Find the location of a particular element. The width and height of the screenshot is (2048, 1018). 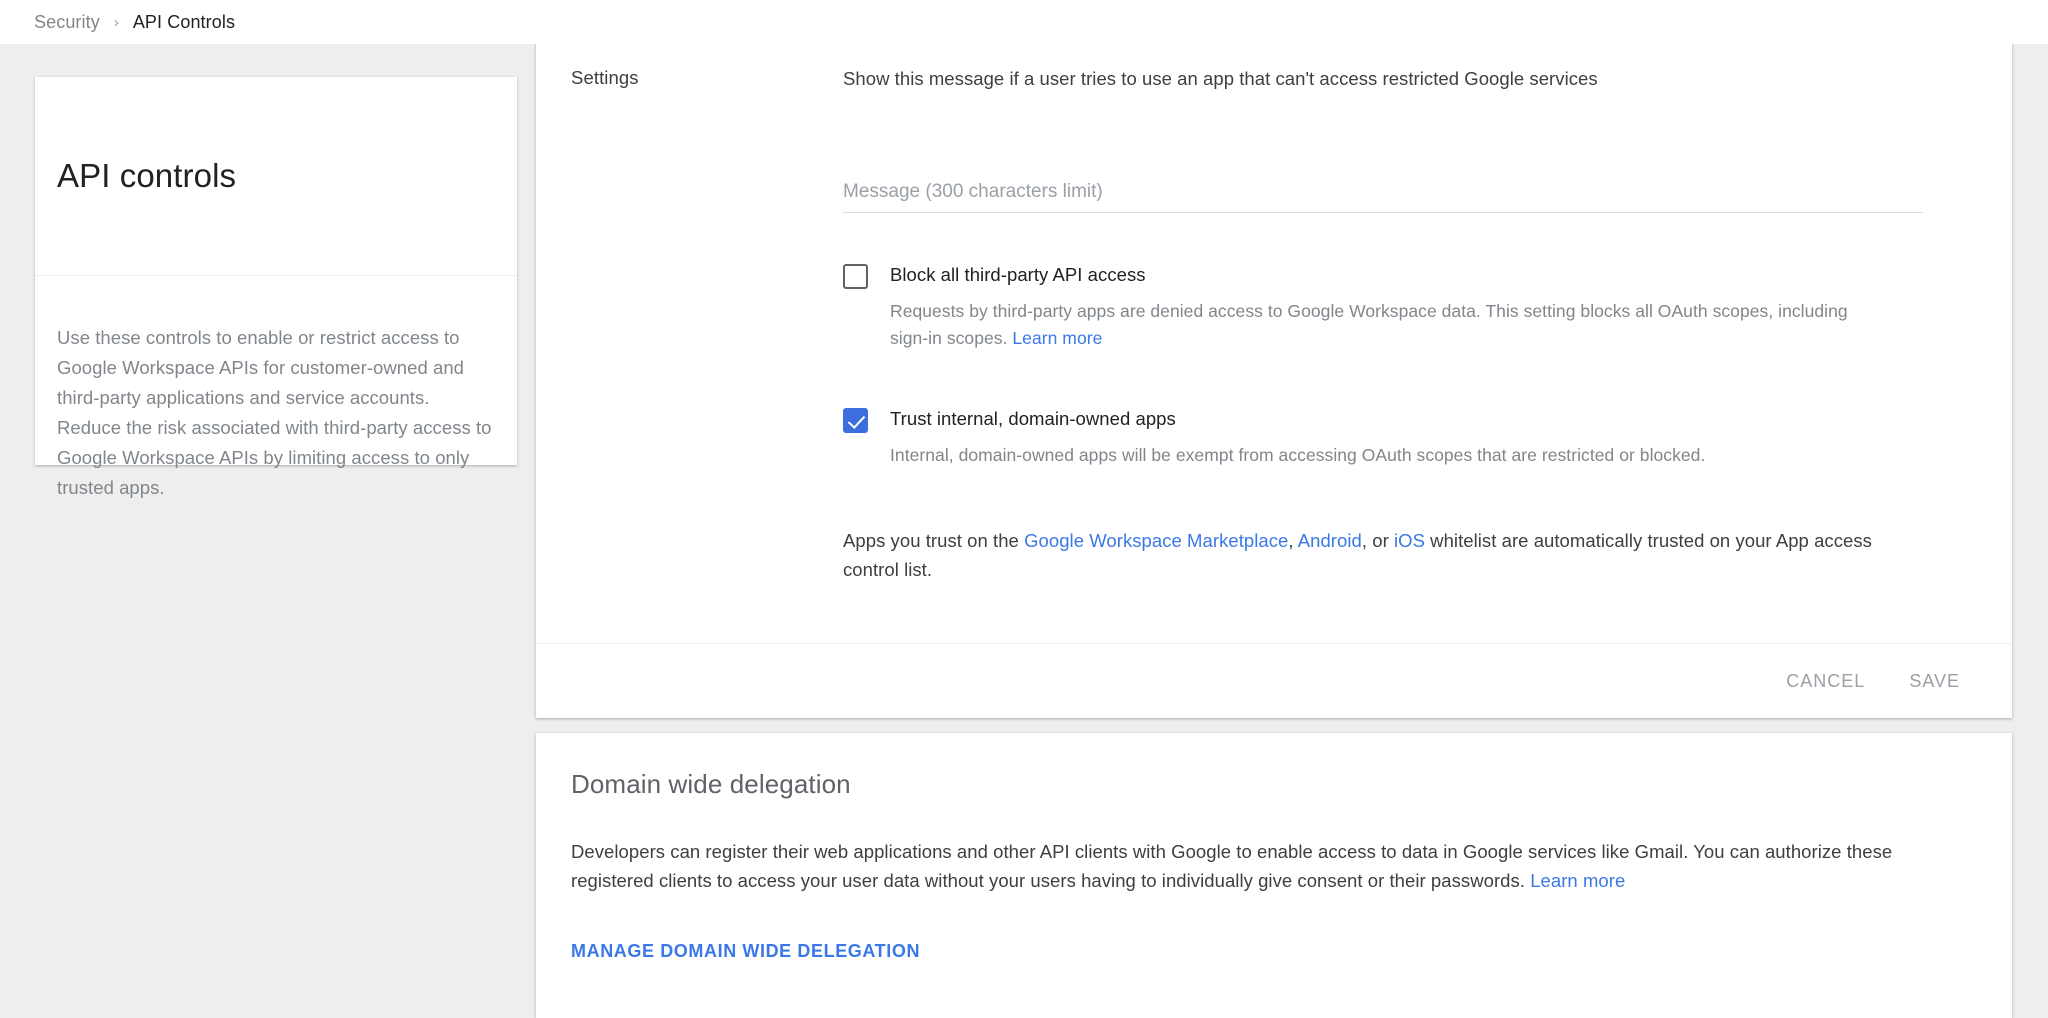

android-link: Android is located at coordinates (1330, 540).